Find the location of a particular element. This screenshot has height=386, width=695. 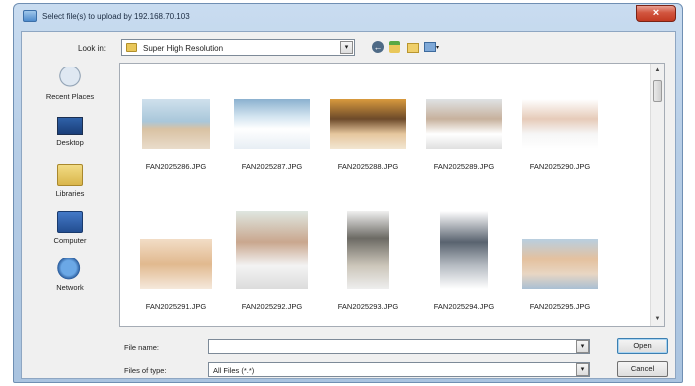

up-one-level-button is located at coordinates (395, 47).